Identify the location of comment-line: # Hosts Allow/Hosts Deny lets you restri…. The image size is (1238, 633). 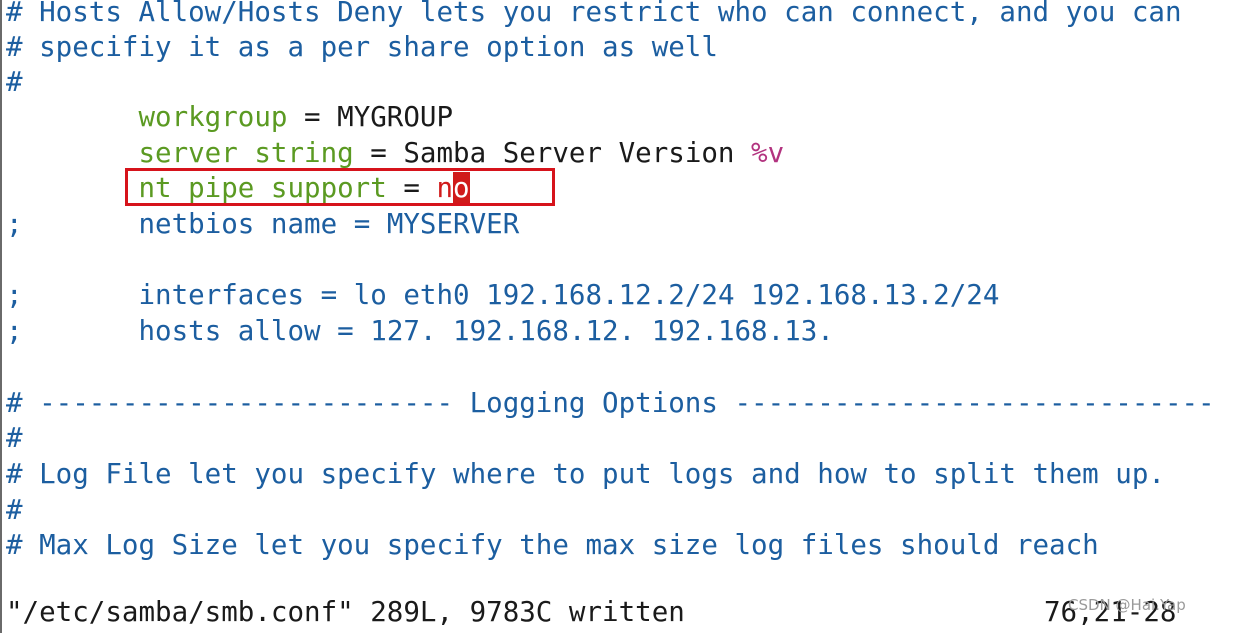
(594, 14).